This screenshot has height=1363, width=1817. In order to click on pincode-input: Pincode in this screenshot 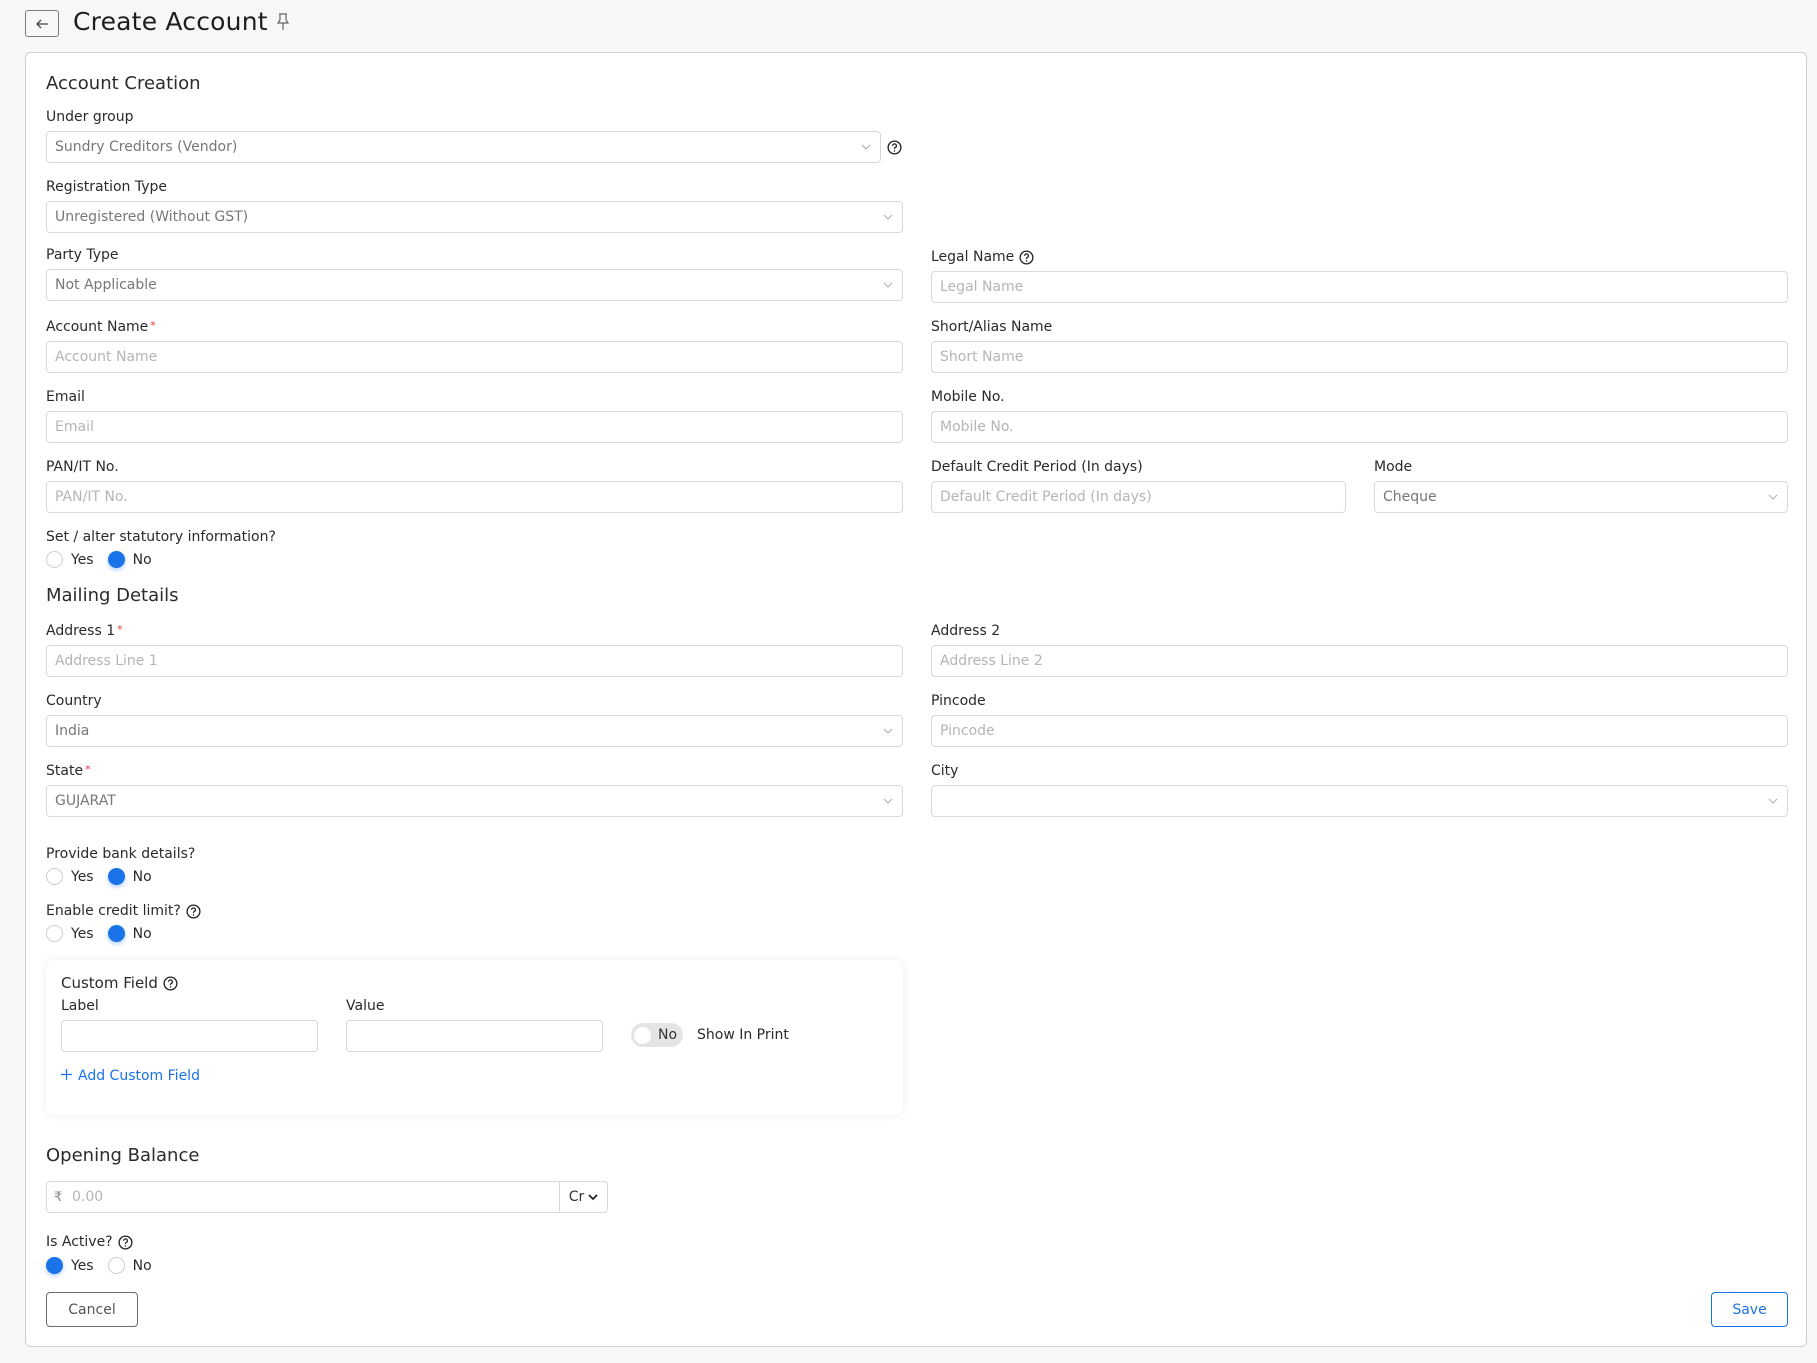, I will do `click(1359, 731)`.